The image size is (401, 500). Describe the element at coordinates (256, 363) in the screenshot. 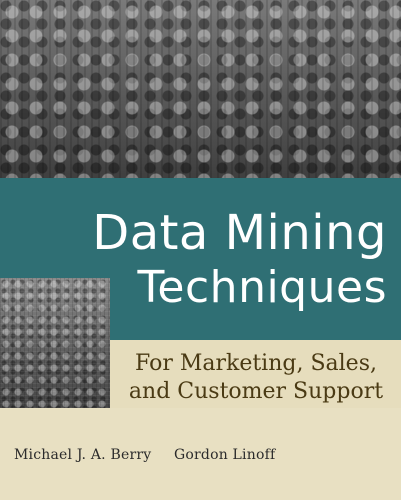

I see `subtitle-line-1: For Marketing, Sales,` at that location.